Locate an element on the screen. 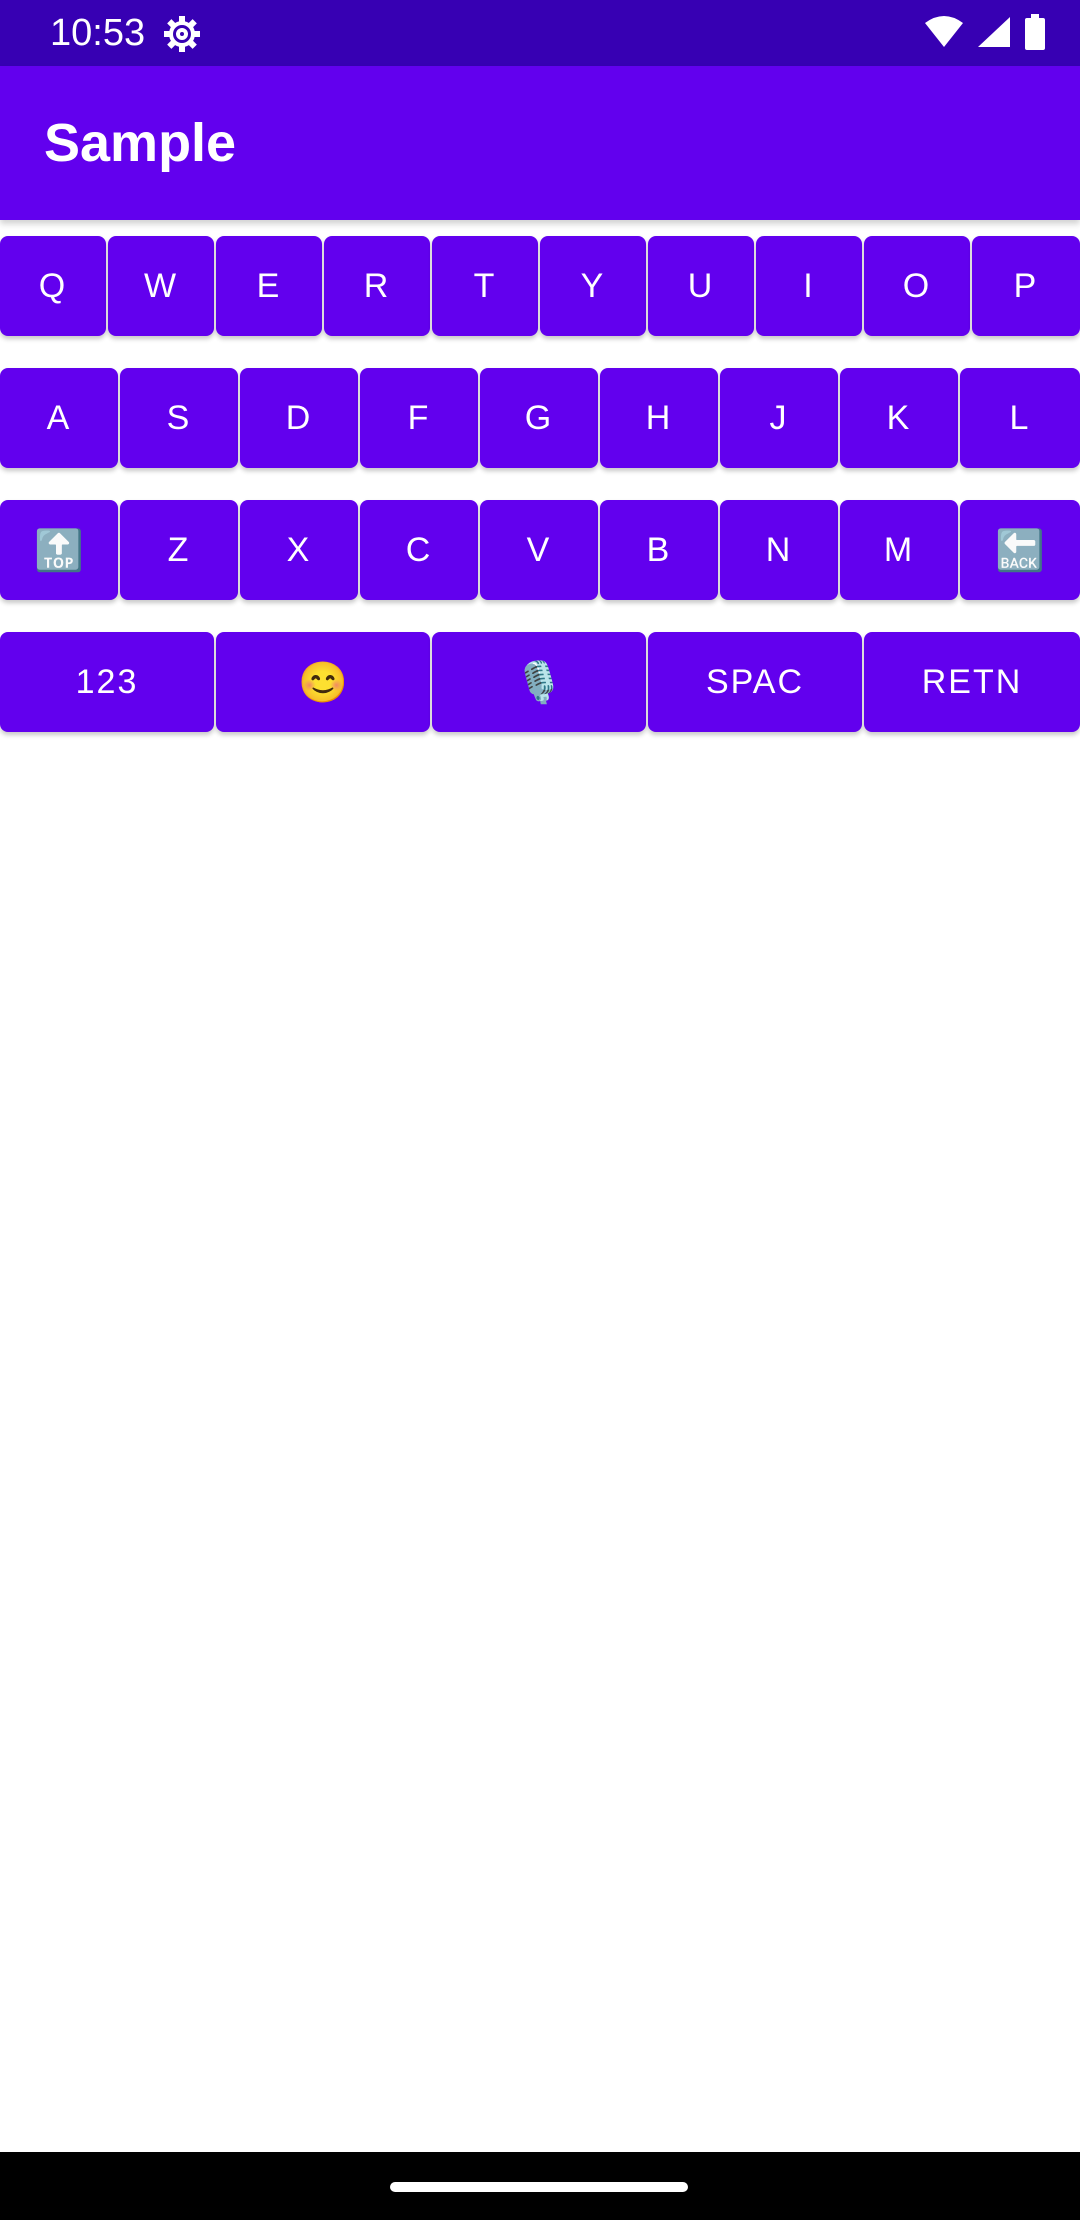 The width and height of the screenshot is (1080, 2220). emoji-key: 😊 is located at coordinates (323, 682).